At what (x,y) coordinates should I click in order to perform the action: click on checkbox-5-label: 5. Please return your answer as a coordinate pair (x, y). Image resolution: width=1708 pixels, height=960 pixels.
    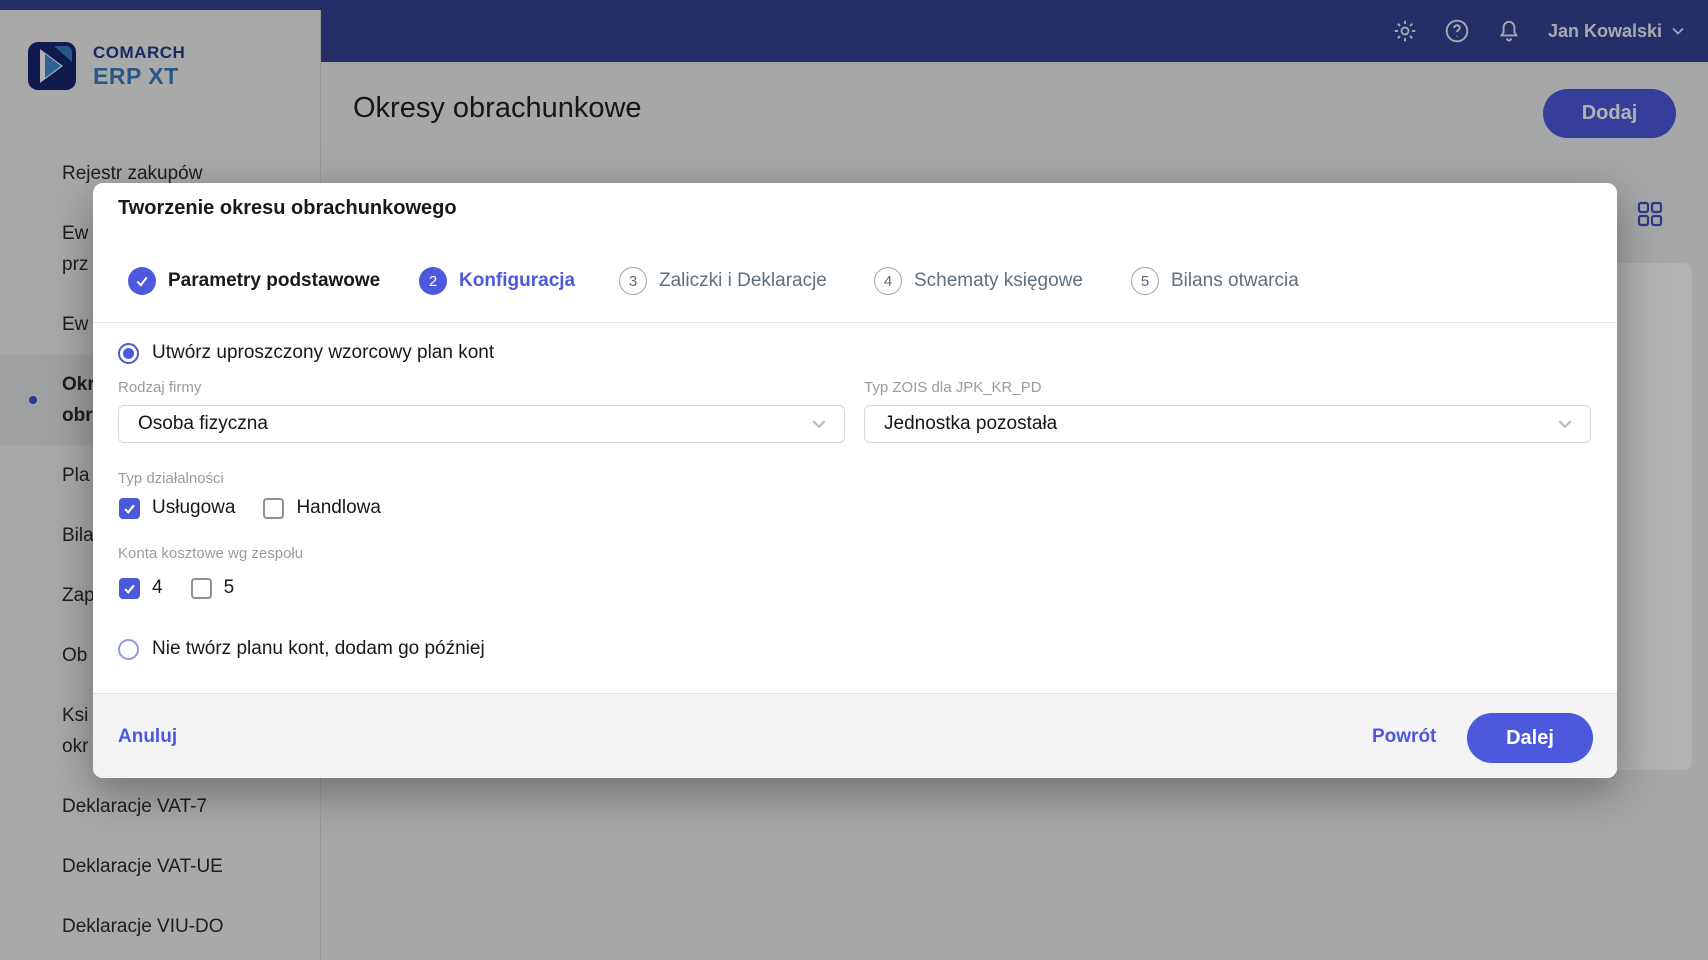
    Looking at the image, I should click on (229, 588).